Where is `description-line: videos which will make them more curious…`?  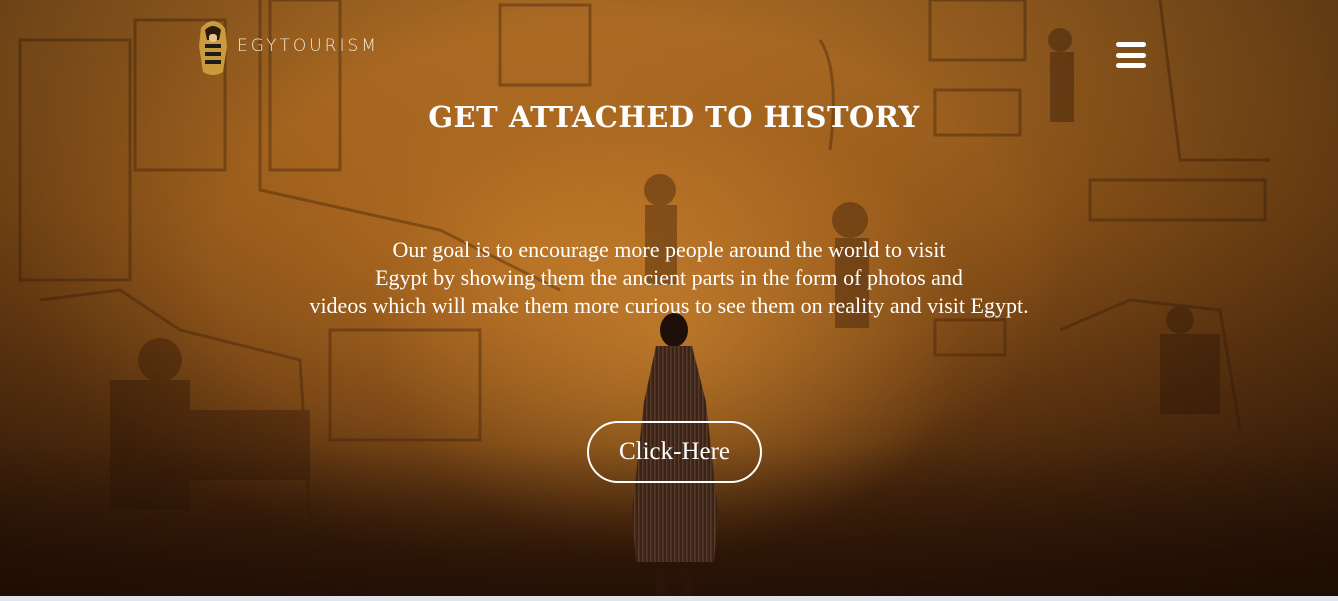
description-line: videos which will make them more curious… is located at coordinates (669, 305).